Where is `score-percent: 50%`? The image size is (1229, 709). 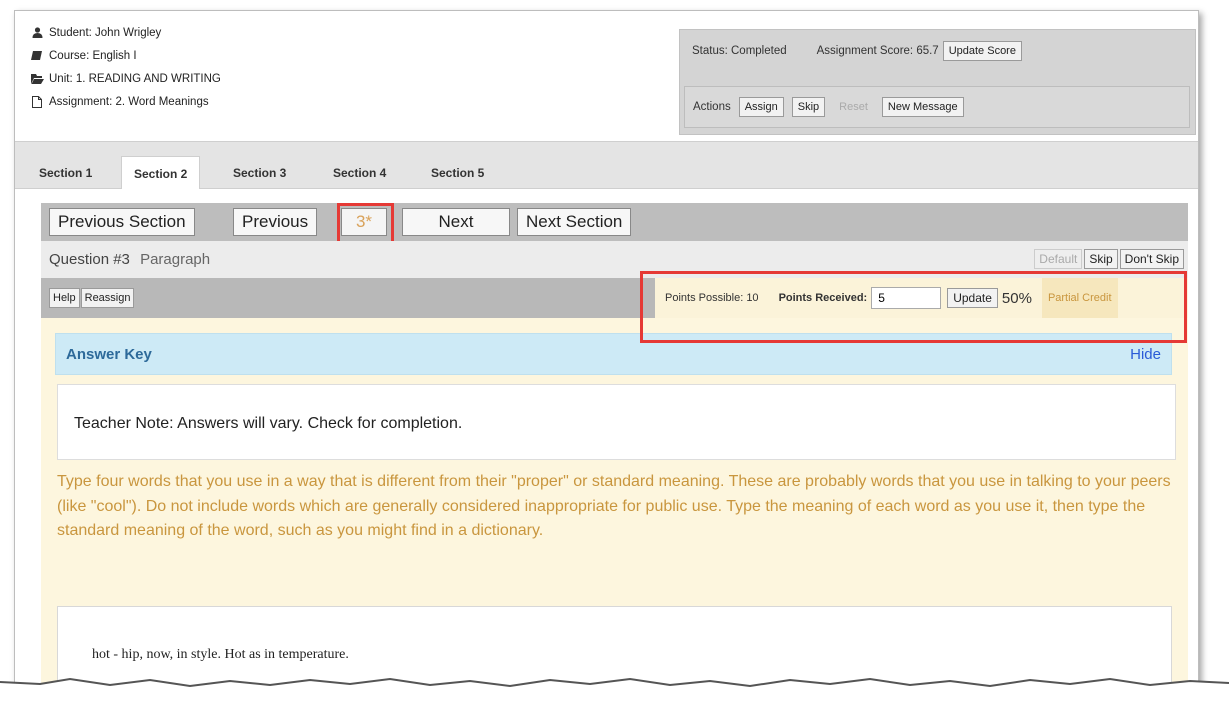
score-percent: 50% is located at coordinates (1016, 298).